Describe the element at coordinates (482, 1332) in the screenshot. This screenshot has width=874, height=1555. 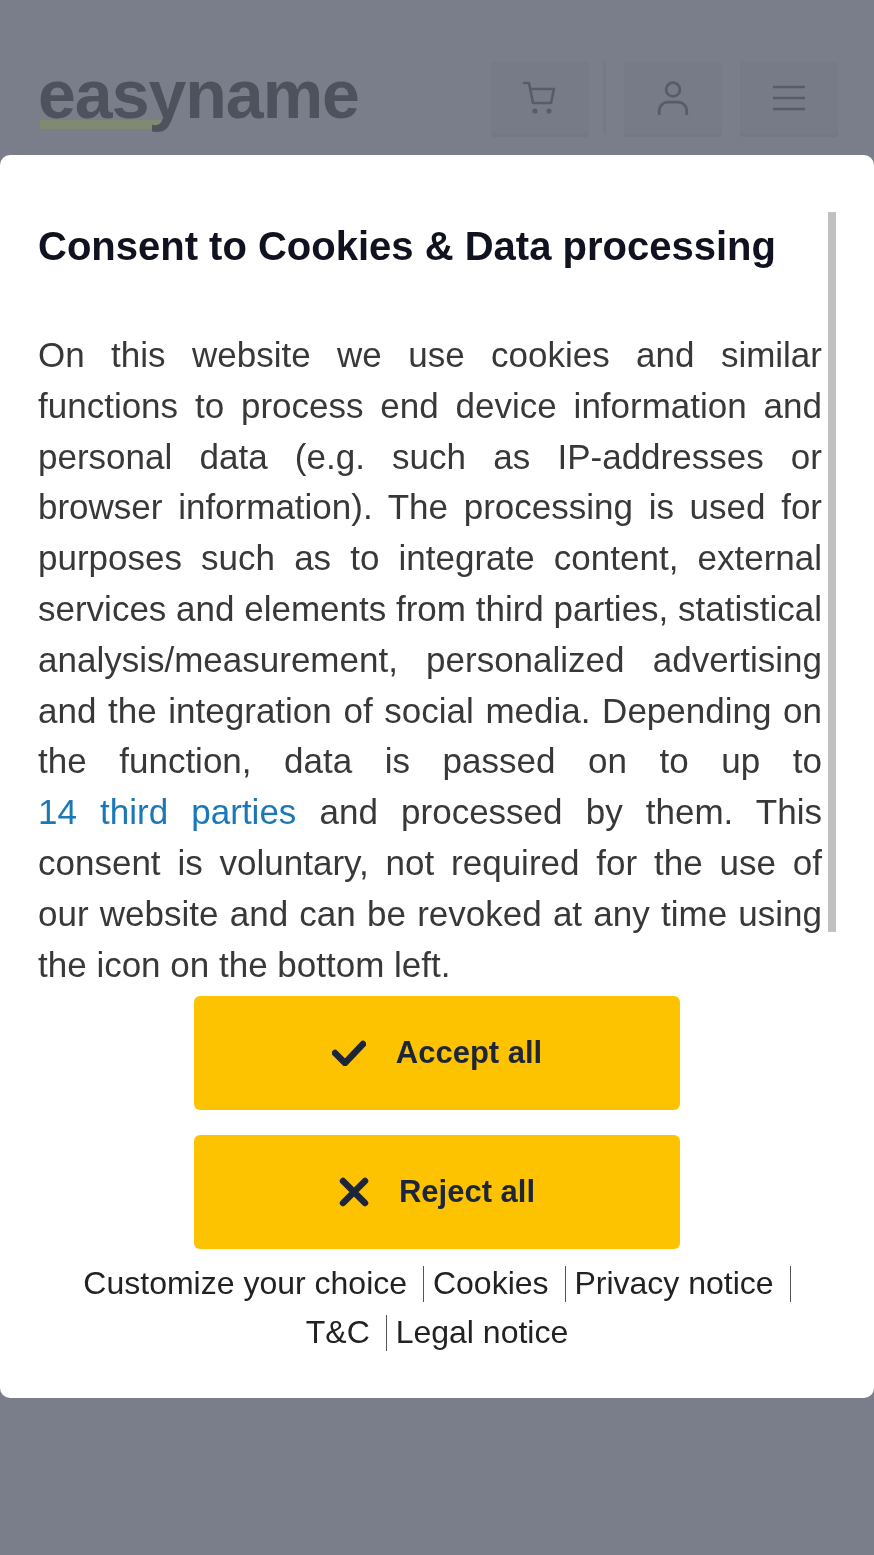
I see `footer-link: Legal notice` at that location.